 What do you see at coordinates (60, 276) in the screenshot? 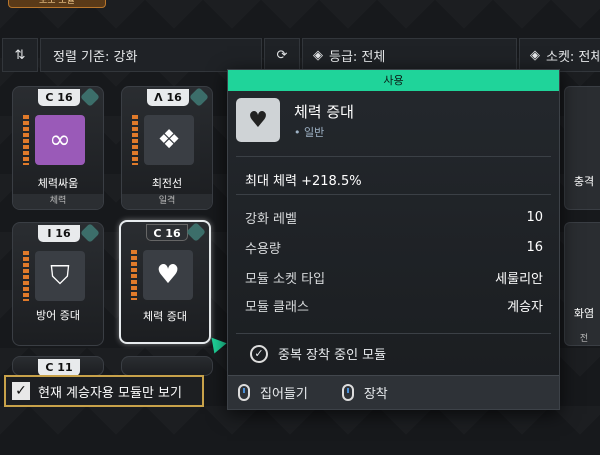
I see `shield-icon: ⛉` at bounding box center [60, 276].